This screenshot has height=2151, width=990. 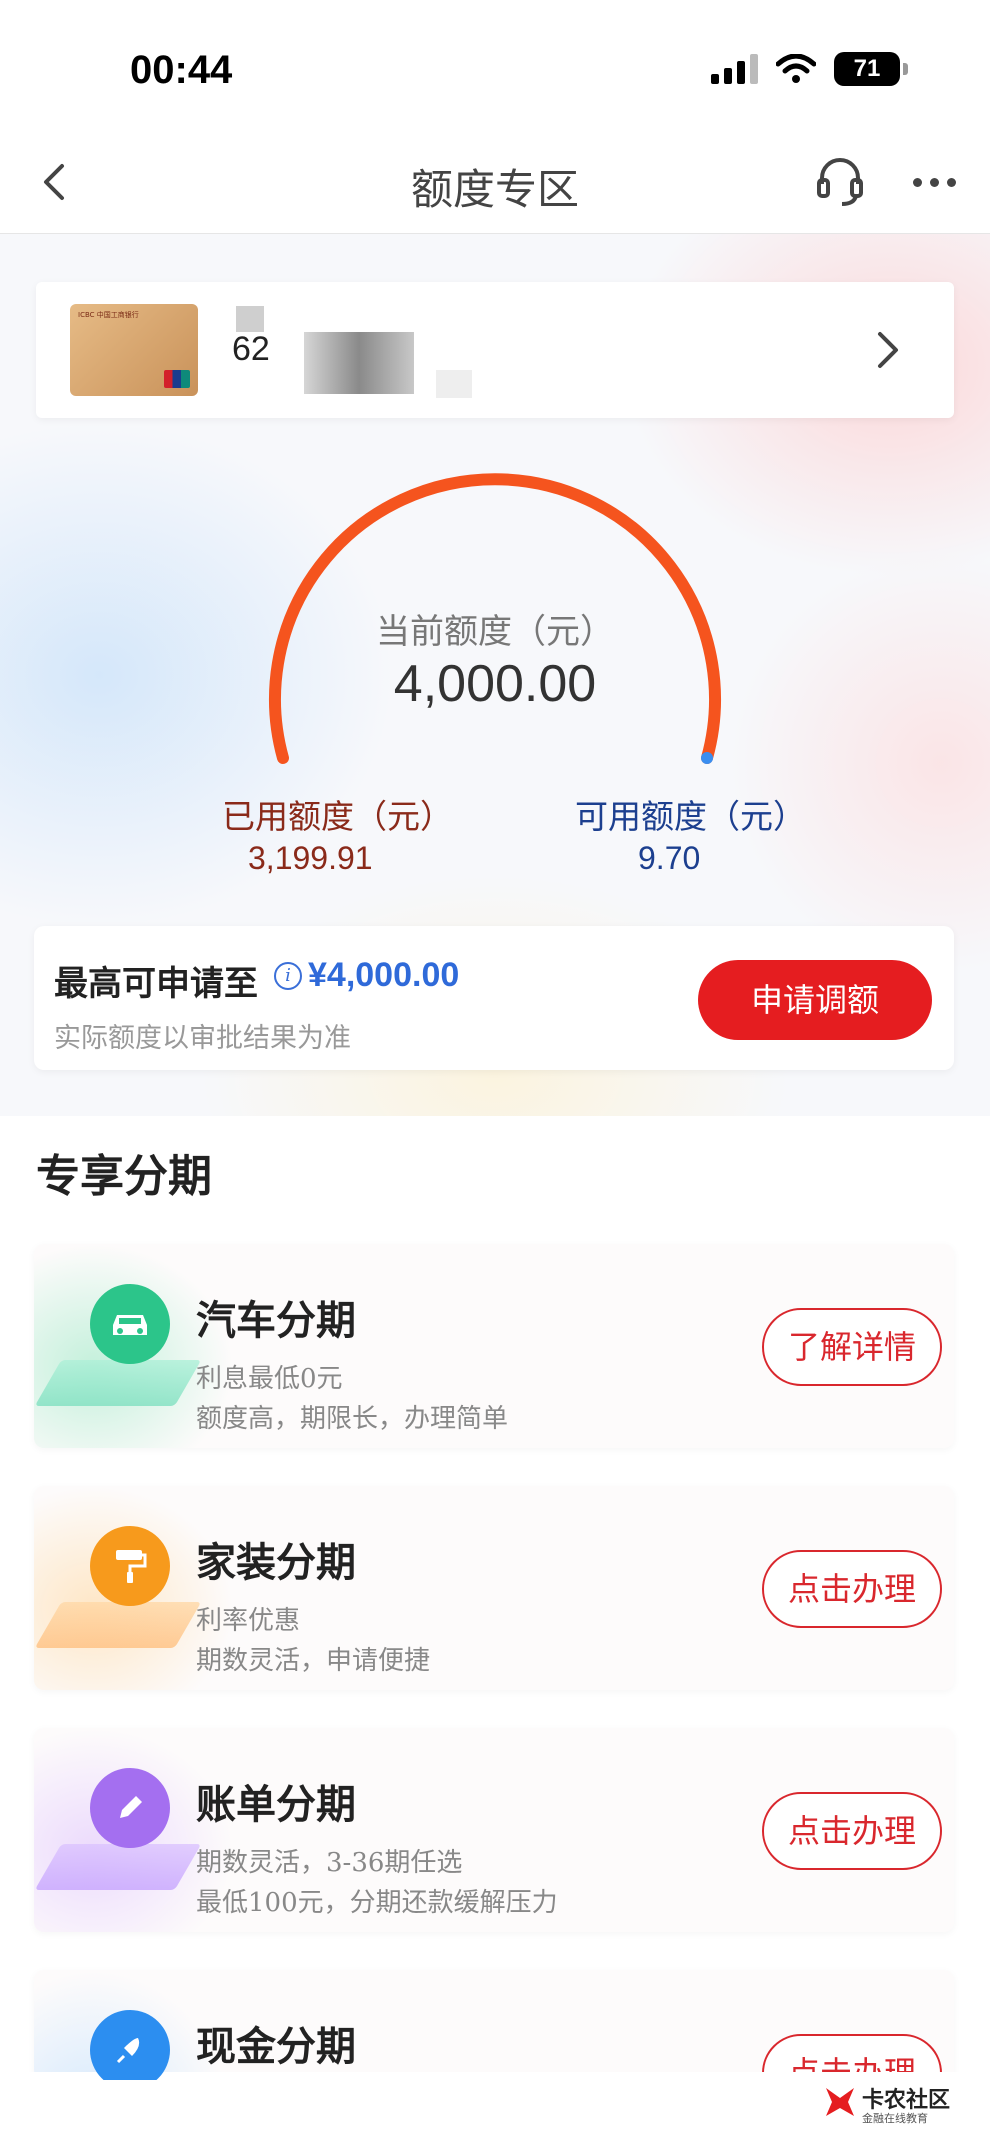 I want to click on current-limit-value: 4,000.00, so click(x=495, y=684).